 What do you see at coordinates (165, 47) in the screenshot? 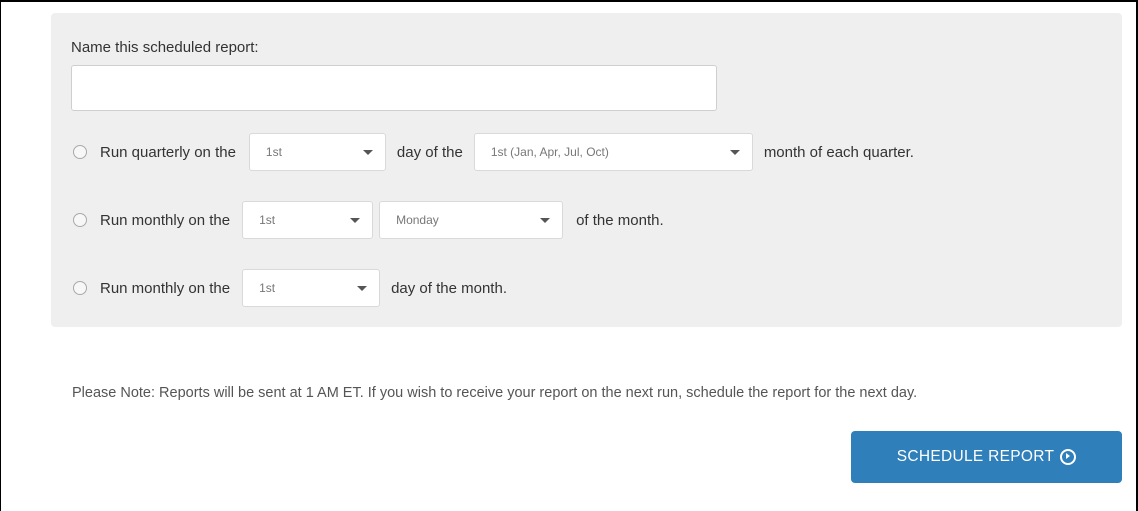
I see `report-name-label: Name this scheduled report:` at bounding box center [165, 47].